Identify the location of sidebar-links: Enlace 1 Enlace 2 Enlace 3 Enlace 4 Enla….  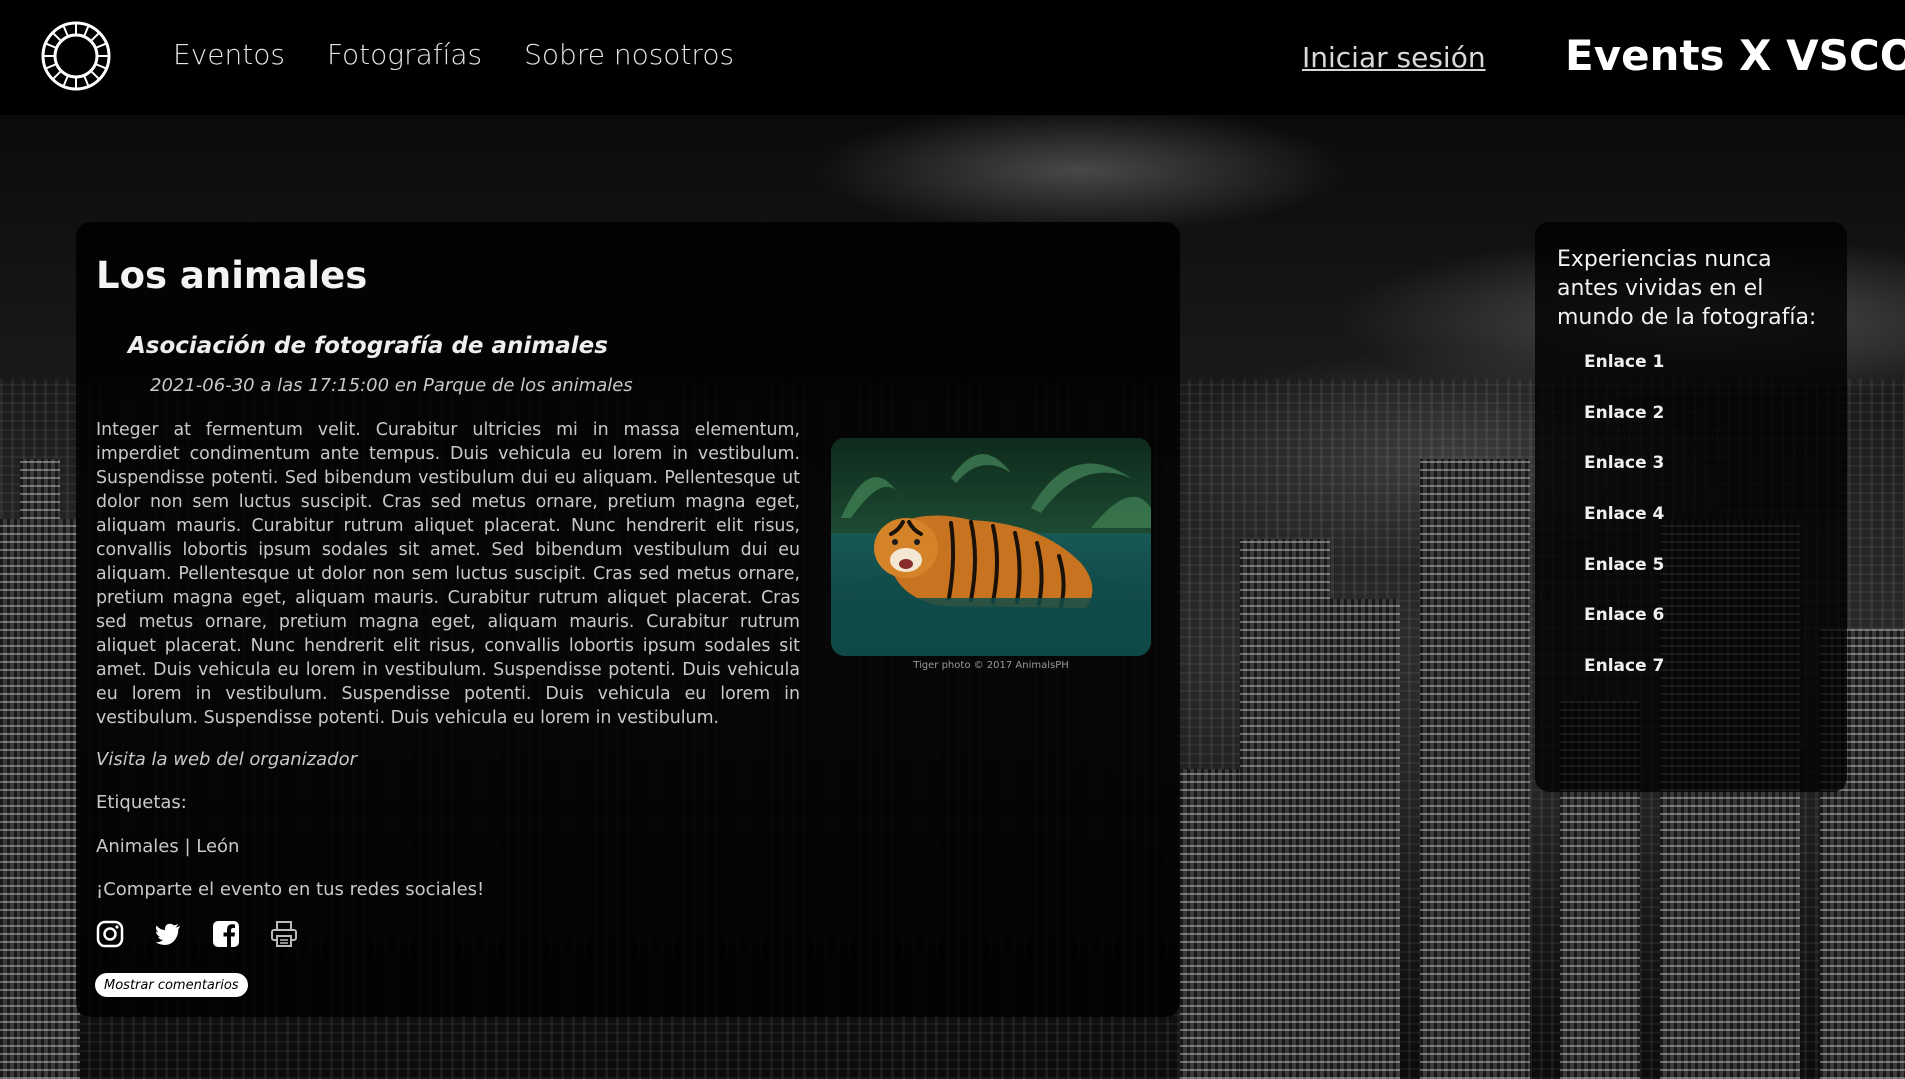
(1624, 529).